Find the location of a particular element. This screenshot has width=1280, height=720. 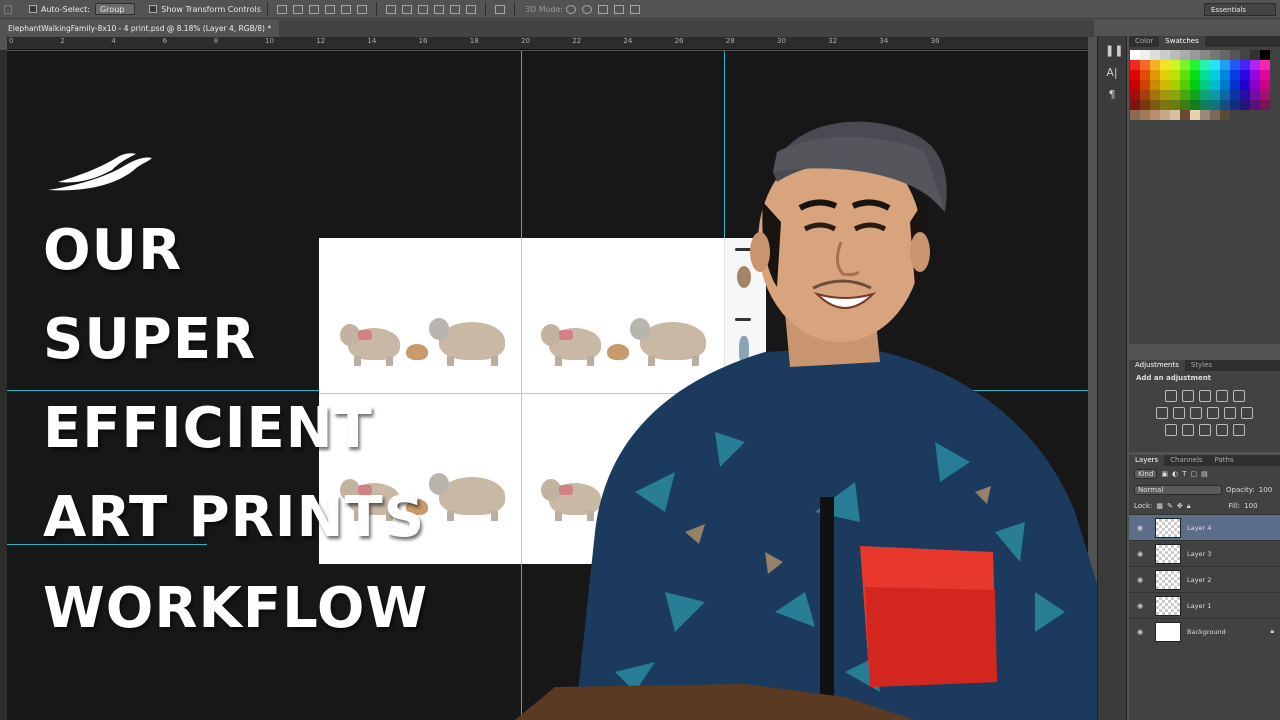

auto-select-dropdown: Group is located at coordinates (115, 9).